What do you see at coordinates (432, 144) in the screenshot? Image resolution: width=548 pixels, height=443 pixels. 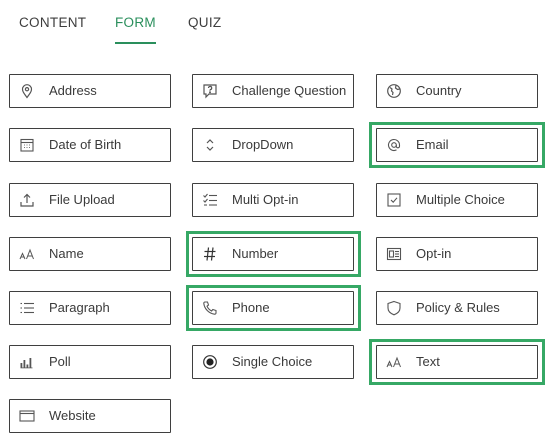 I see `field-label: Email` at bounding box center [432, 144].